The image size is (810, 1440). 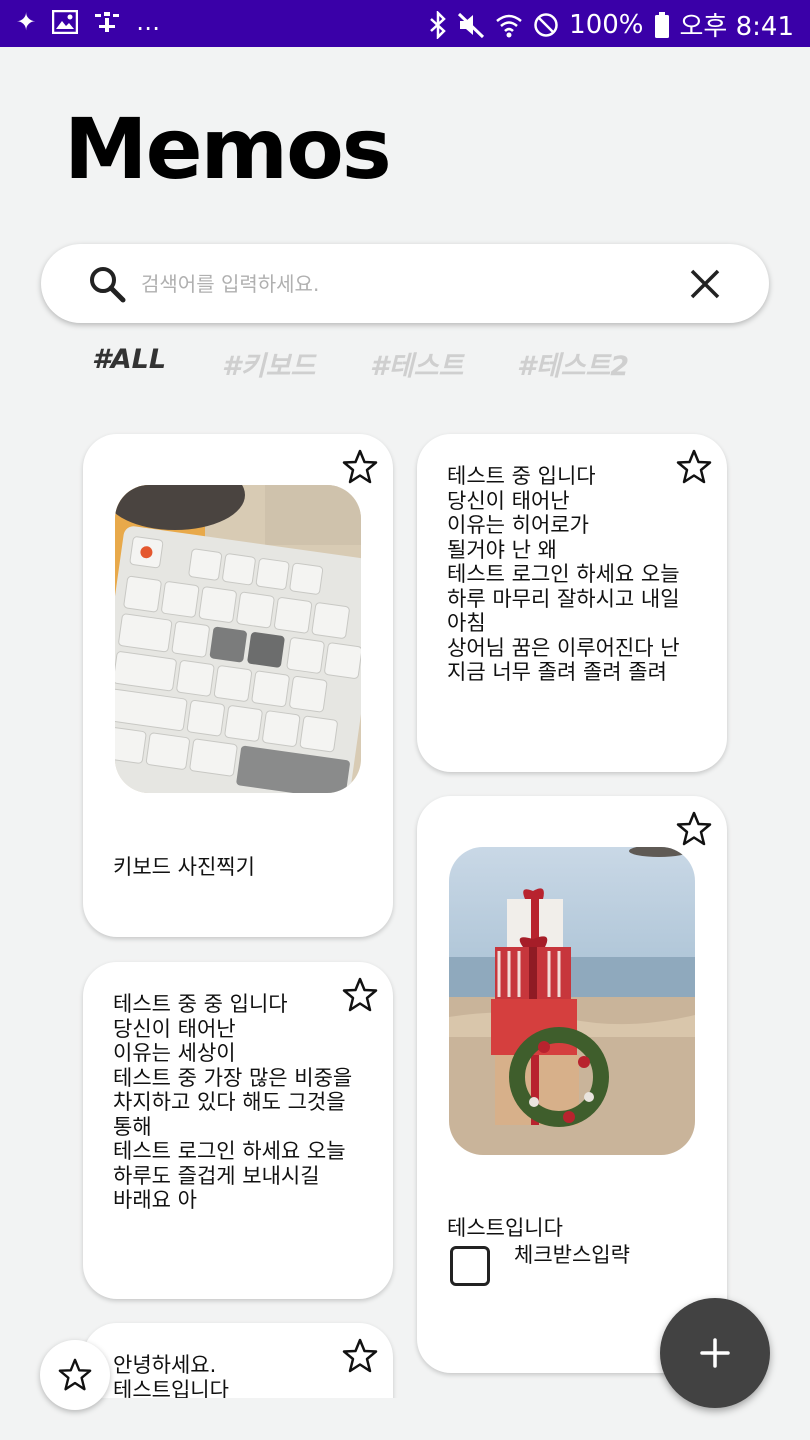 I want to click on keyboard-photo, so click(x=238, y=639).